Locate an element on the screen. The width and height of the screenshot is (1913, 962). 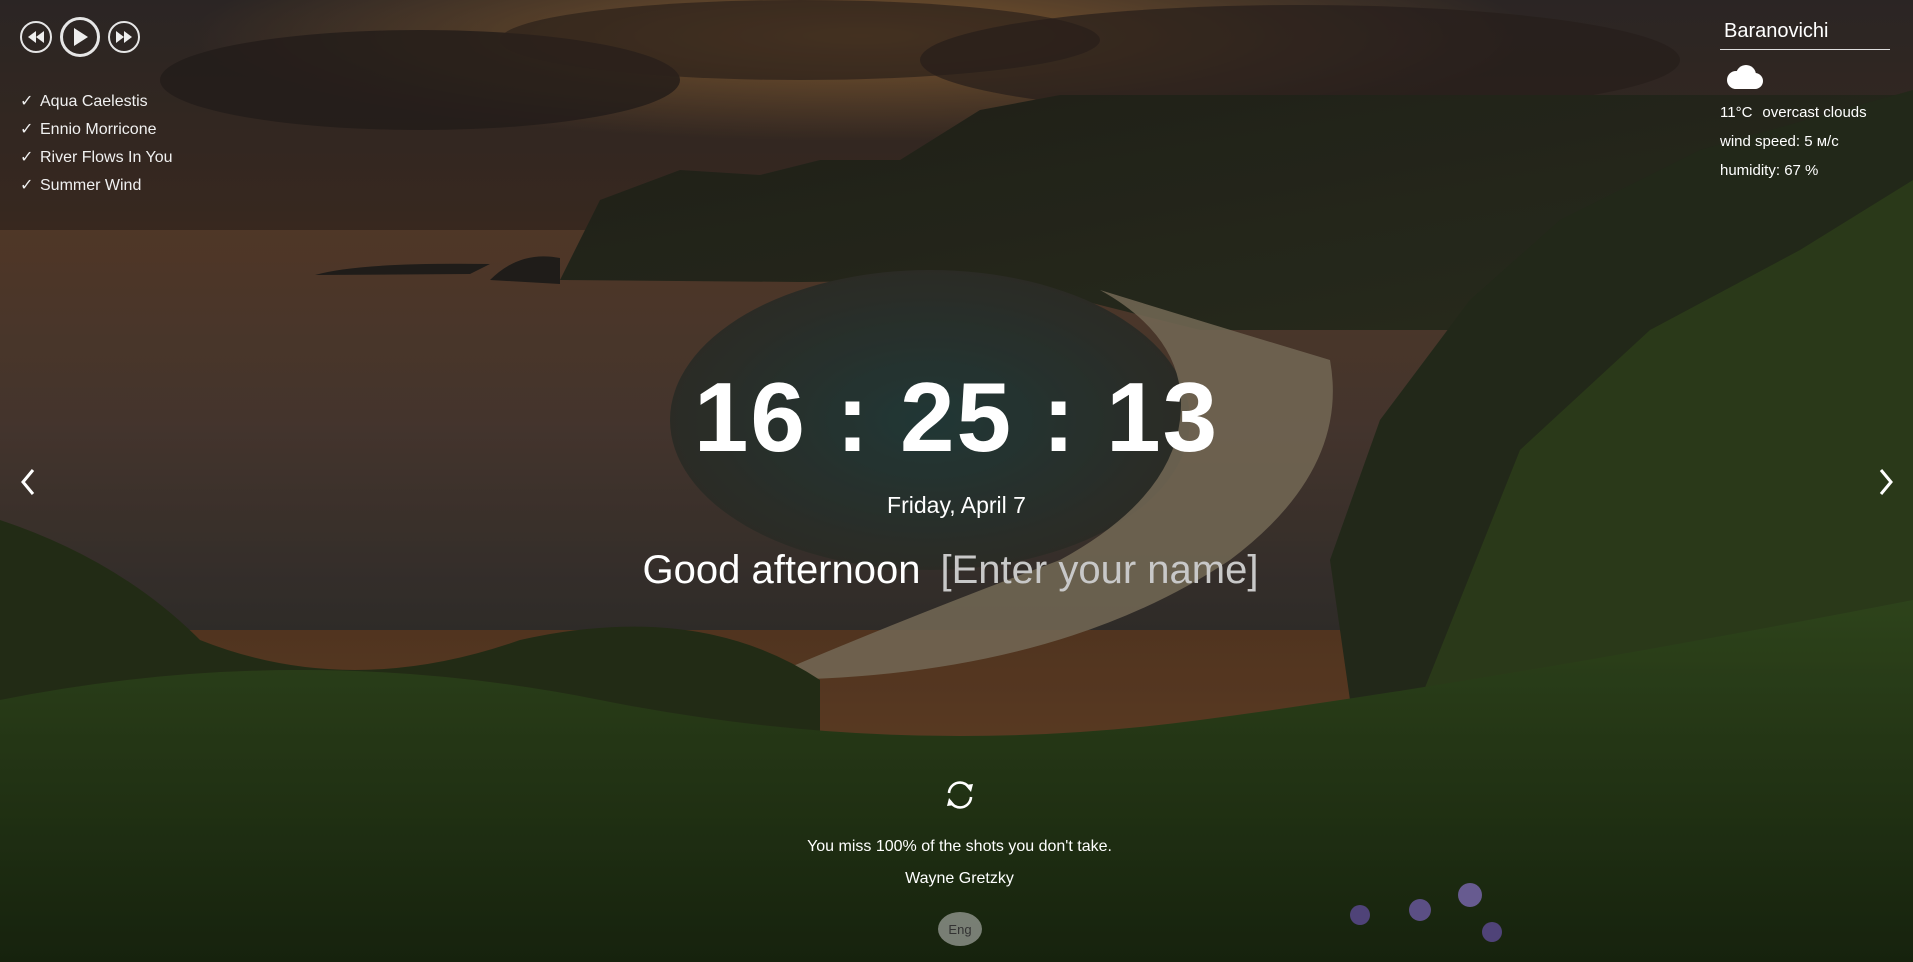
fast-forward-icon is located at coordinates (124, 37).